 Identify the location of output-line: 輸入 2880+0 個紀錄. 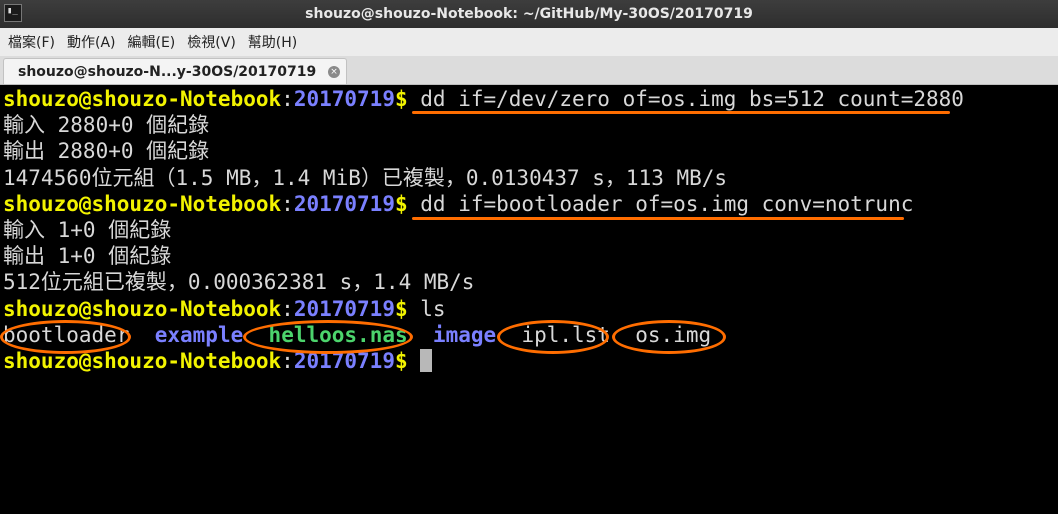
(106, 125).